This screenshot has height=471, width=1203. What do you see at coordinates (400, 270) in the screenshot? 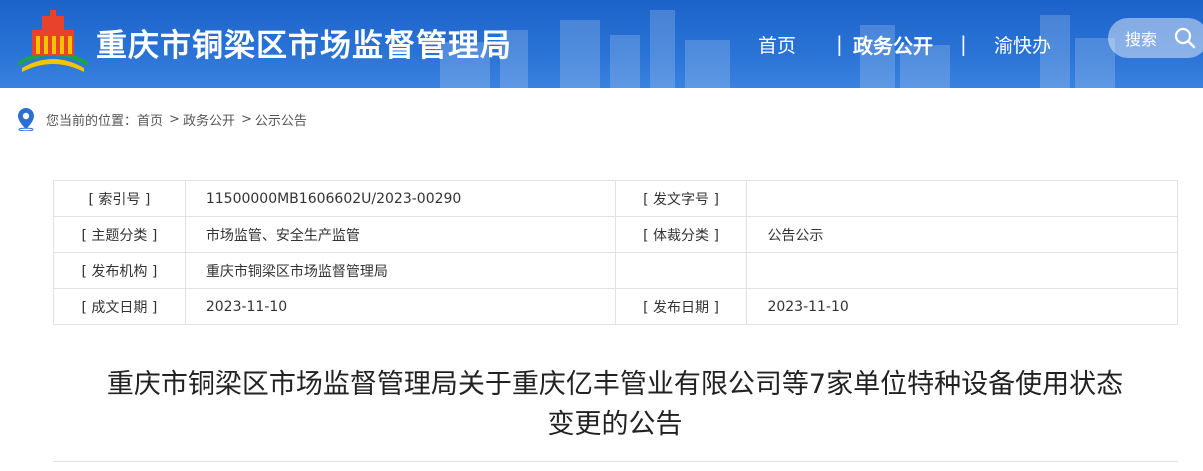
I see `meta-value: 重庆市铜梁区市场监督管理局` at bounding box center [400, 270].